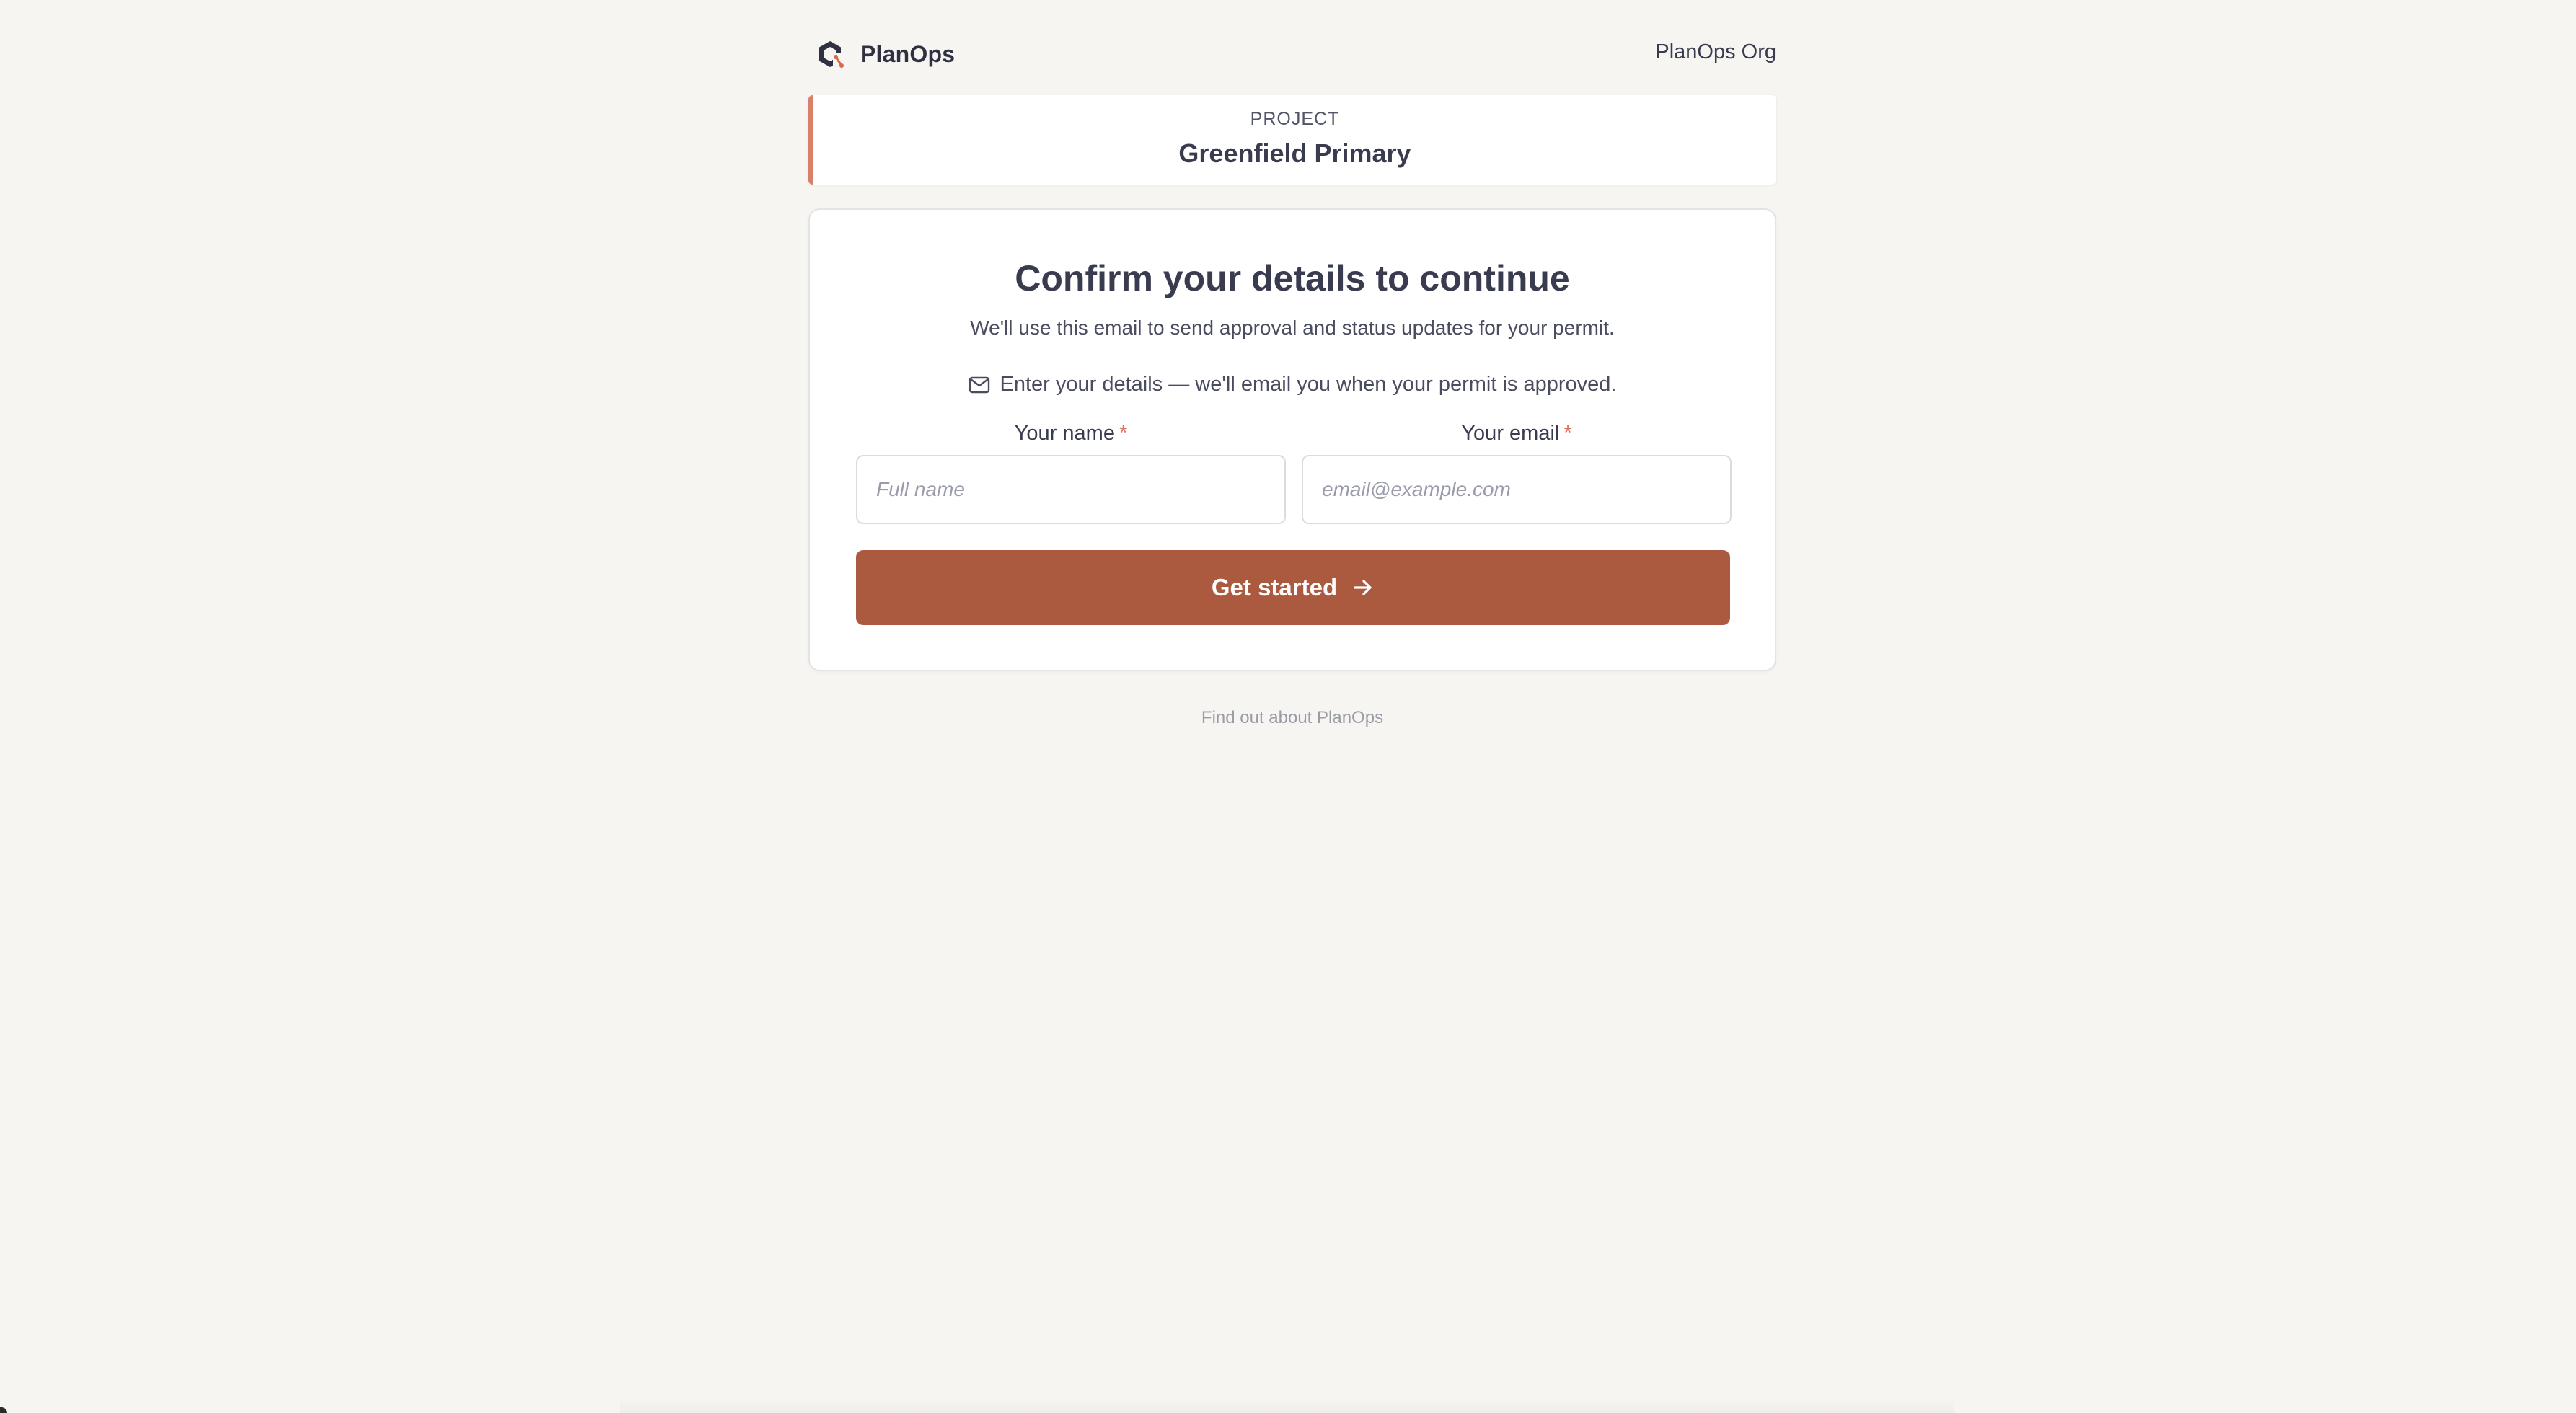 The width and height of the screenshot is (2576, 1413). Describe the element at coordinates (1567, 433) in the screenshot. I see `email-required-mark: *` at that location.